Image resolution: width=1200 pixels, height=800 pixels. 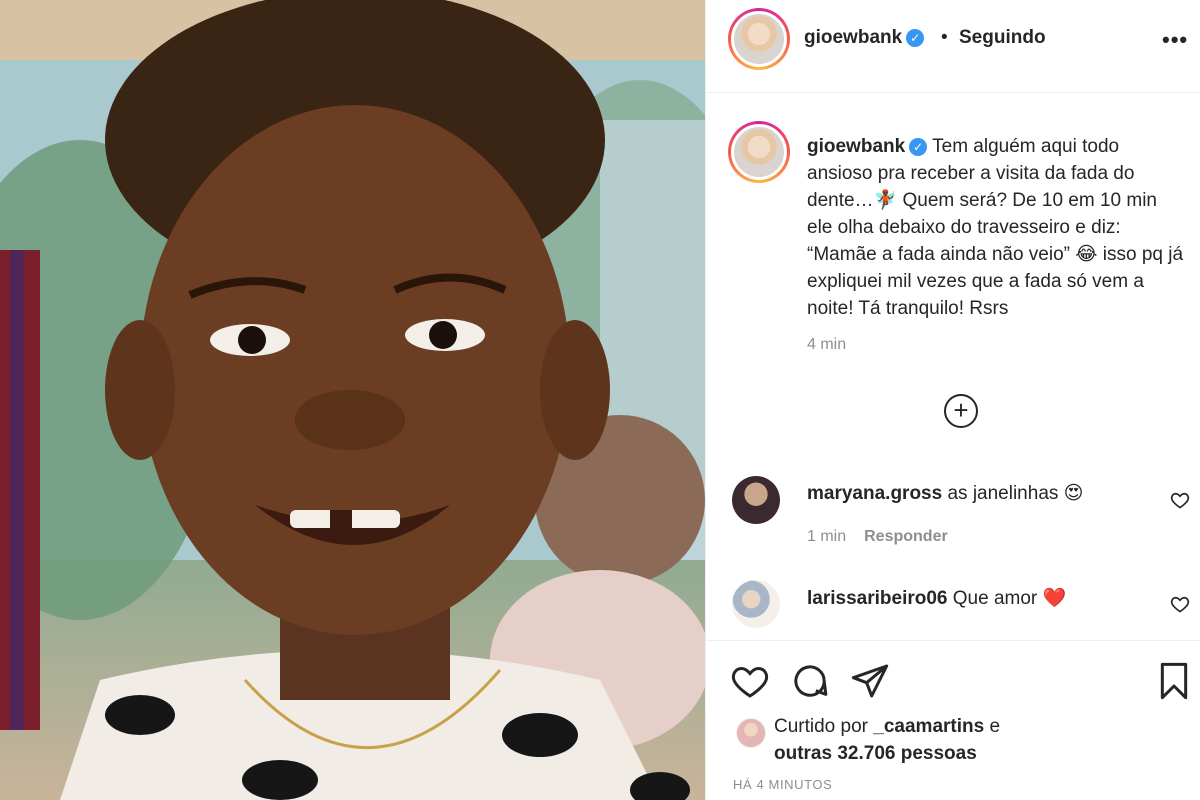 What do you see at coordinates (961, 411) in the screenshot?
I see `add-circle-icon: +` at bounding box center [961, 411].